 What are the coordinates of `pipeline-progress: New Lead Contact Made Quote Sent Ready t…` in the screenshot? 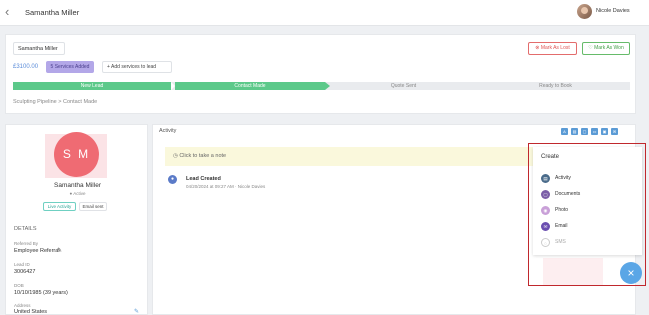 It's located at (321, 86).